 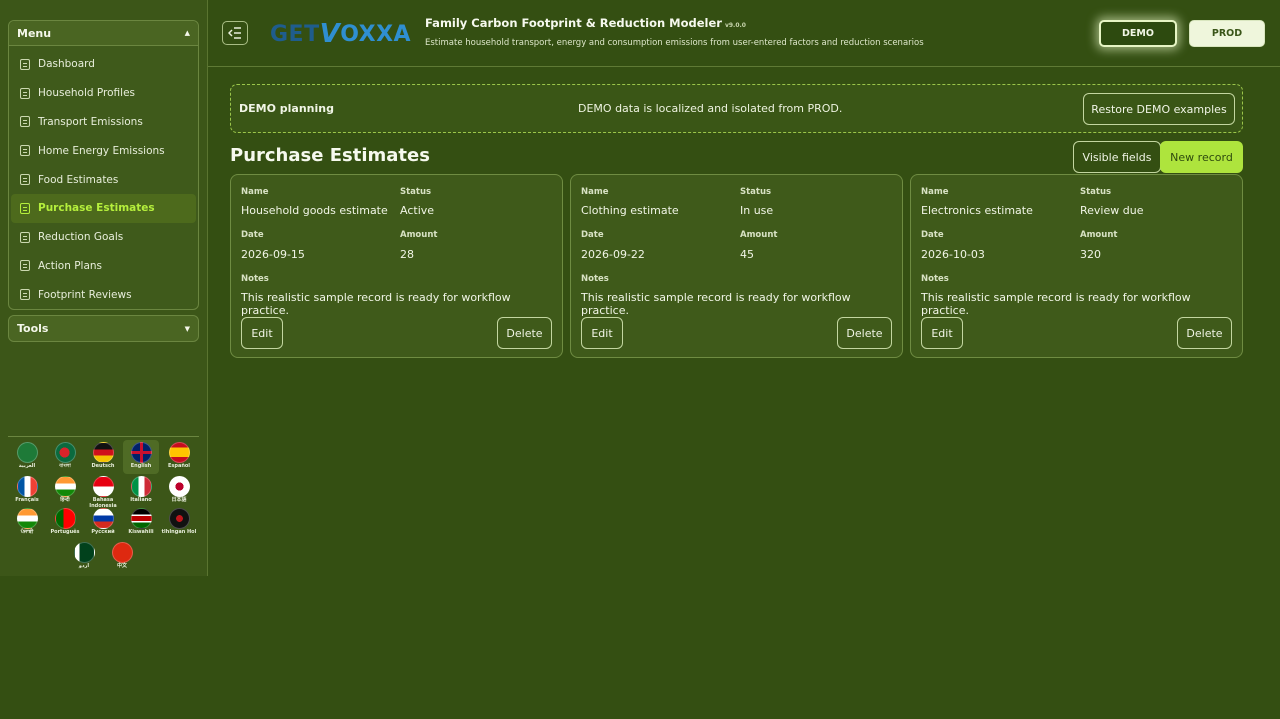 What do you see at coordinates (96, 208) in the screenshot?
I see `sidebar-item-label: Purchase Estimates` at bounding box center [96, 208].